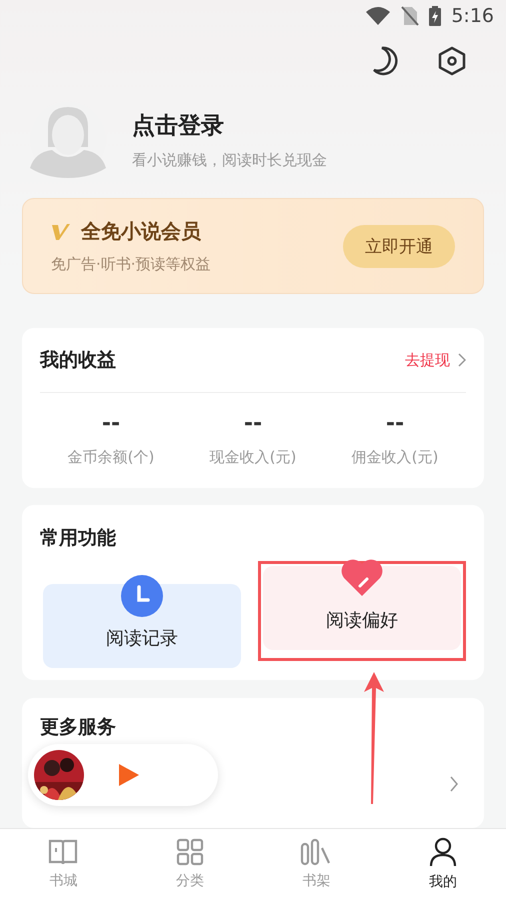 Image resolution: width=506 pixels, height=899 pixels. Describe the element at coordinates (362, 608) in the screenshot. I see `function-tile: 阅读偏好` at that location.